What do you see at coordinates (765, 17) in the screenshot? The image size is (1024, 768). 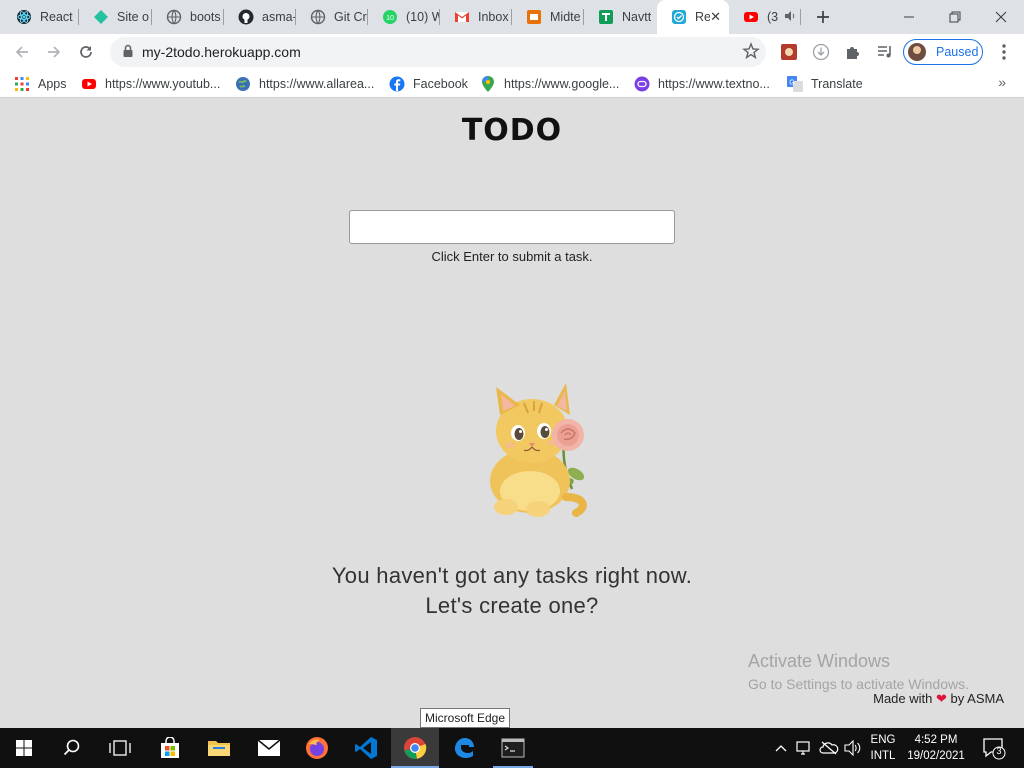 I see `tab-10: (3` at bounding box center [765, 17].